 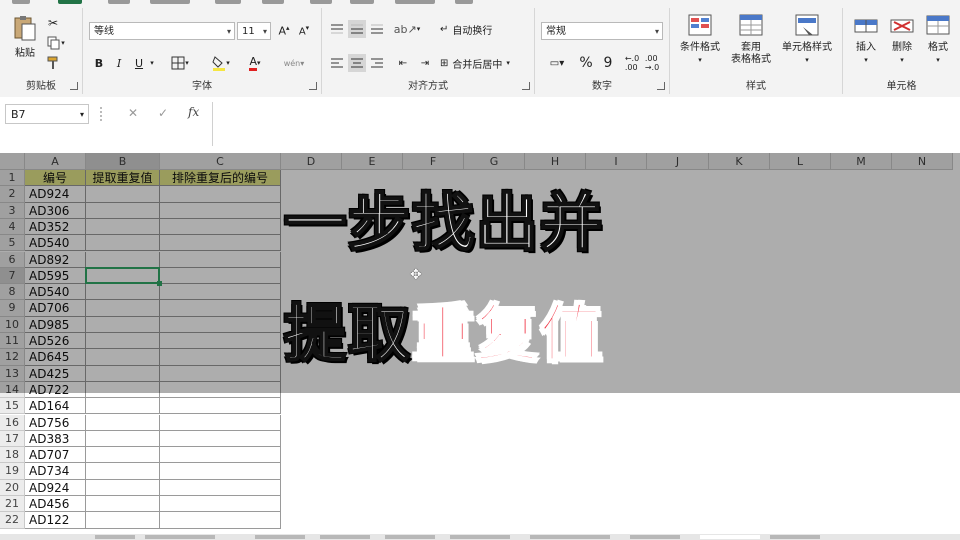 I want to click on fill-color-button: ▾, so click(x=221, y=63).